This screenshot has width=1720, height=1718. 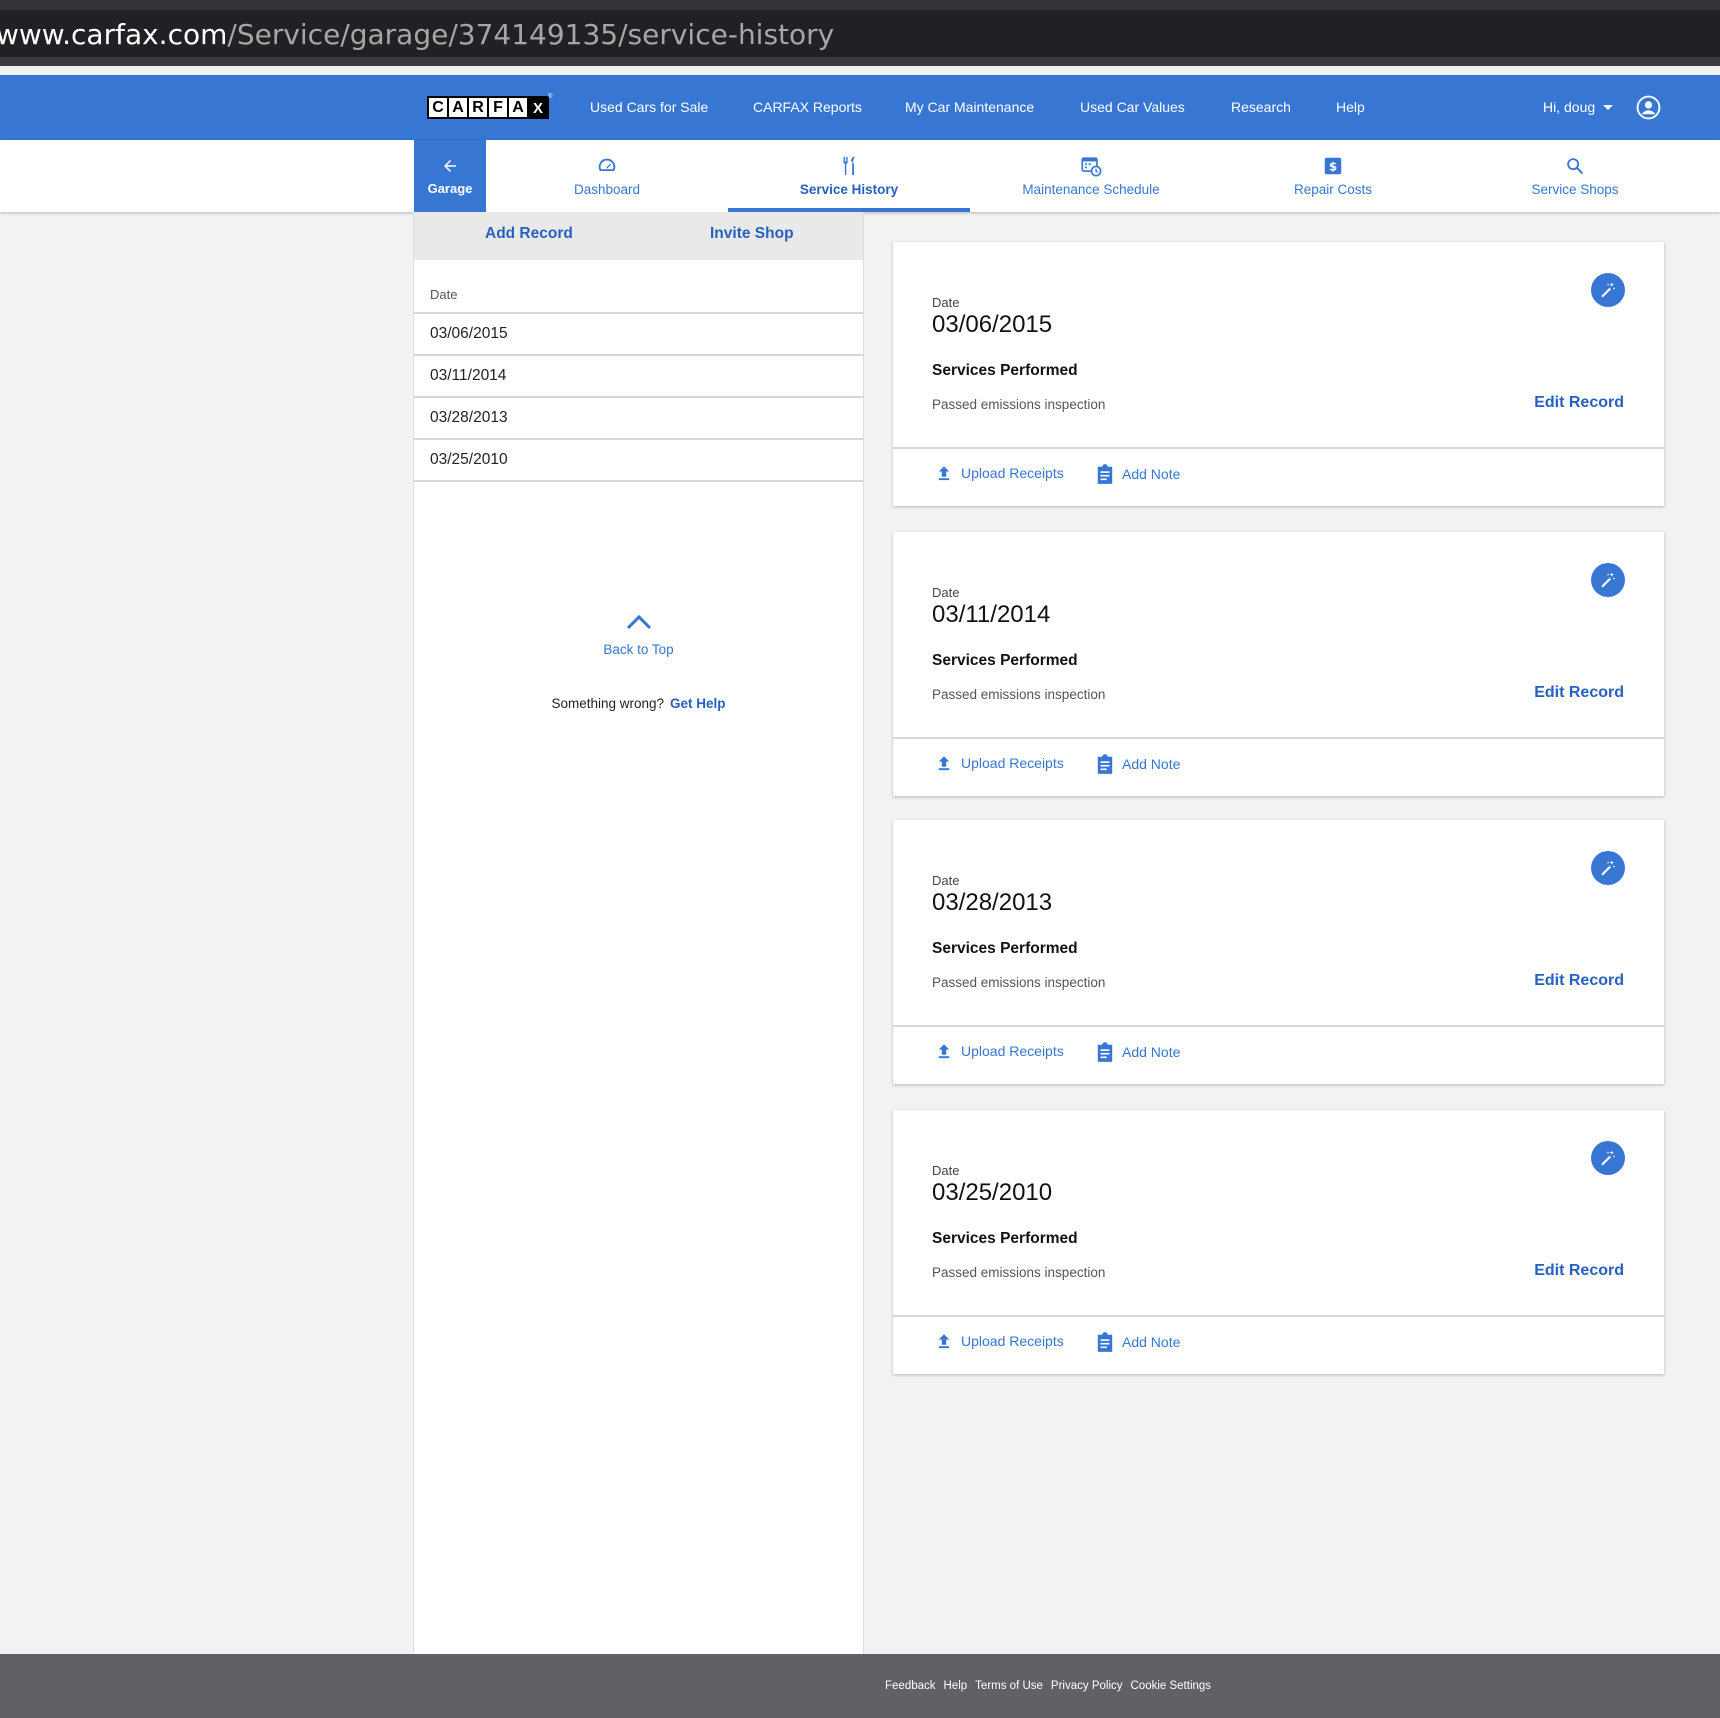 I want to click on browser-top-strip, so click(x=860, y=5).